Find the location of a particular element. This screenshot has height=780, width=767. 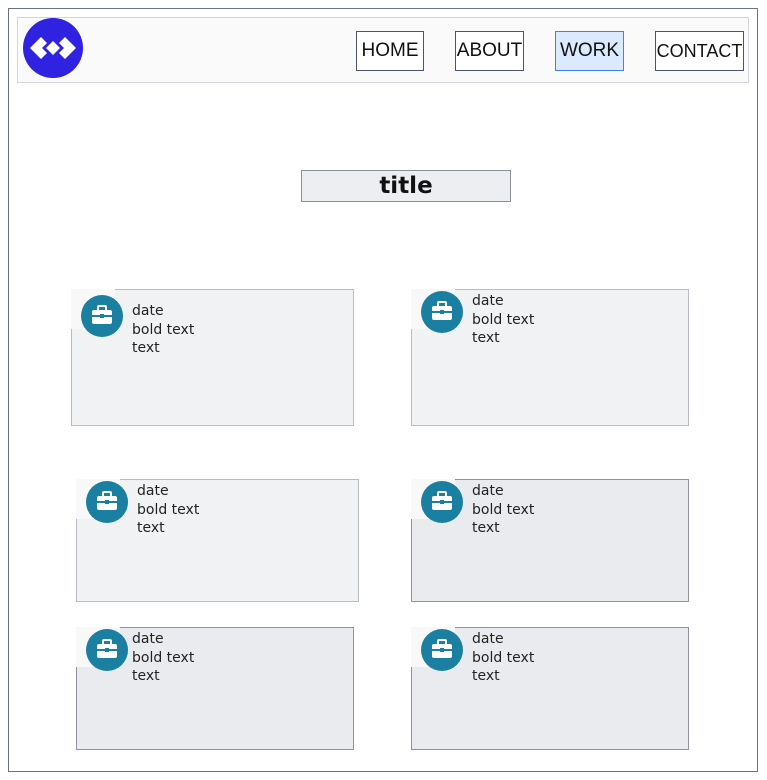

nav-about-button: ABOUT is located at coordinates (489, 51).